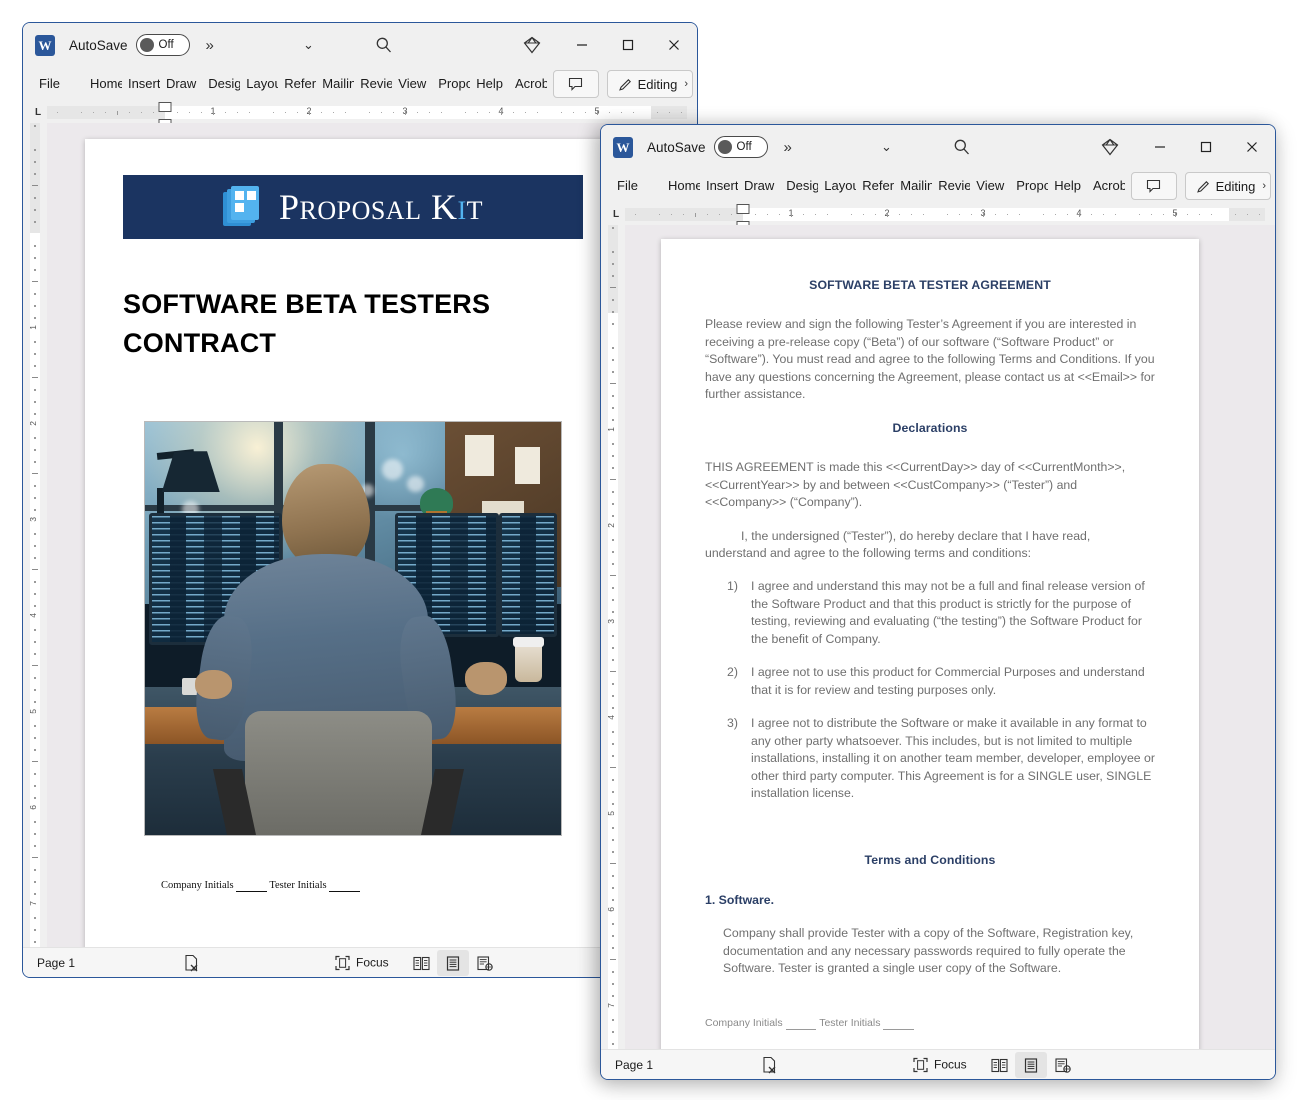 Image resolution: width=1300 pixels, height=1100 pixels. Describe the element at coordinates (684, 214) in the screenshot. I see `ruler-margin-left` at that location.